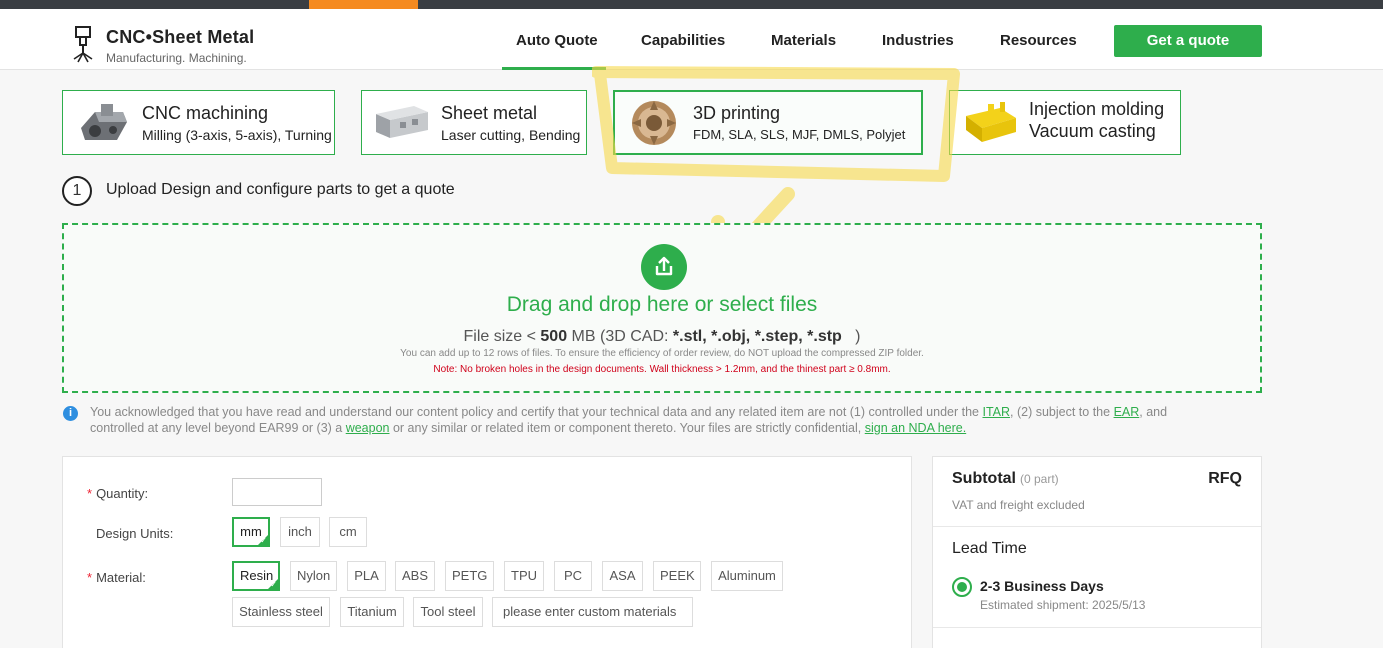 The width and height of the screenshot is (1383, 648). Describe the element at coordinates (989, 548) in the screenshot. I see `lead-time-title: Lead Time` at that location.